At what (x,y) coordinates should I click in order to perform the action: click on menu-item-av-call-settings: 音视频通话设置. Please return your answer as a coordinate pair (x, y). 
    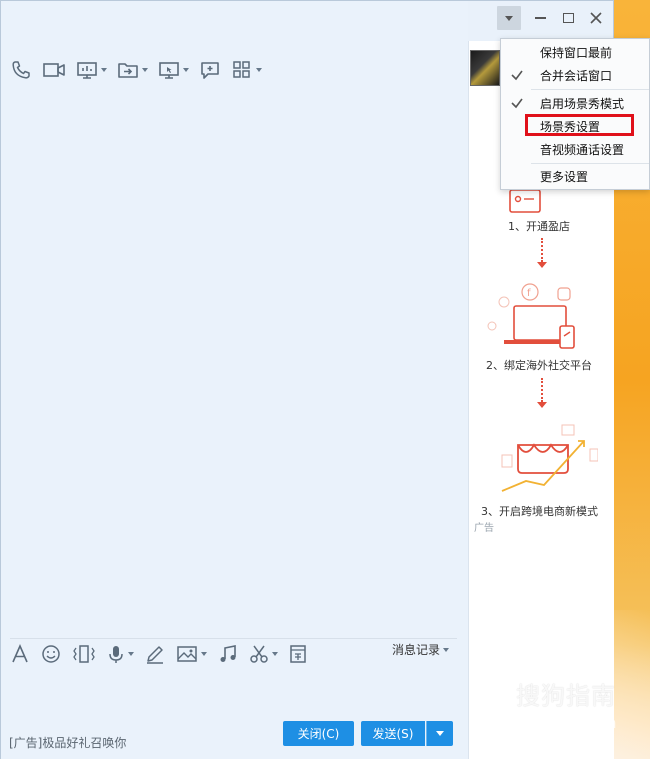
    Looking at the image, I should click on (575, 149).